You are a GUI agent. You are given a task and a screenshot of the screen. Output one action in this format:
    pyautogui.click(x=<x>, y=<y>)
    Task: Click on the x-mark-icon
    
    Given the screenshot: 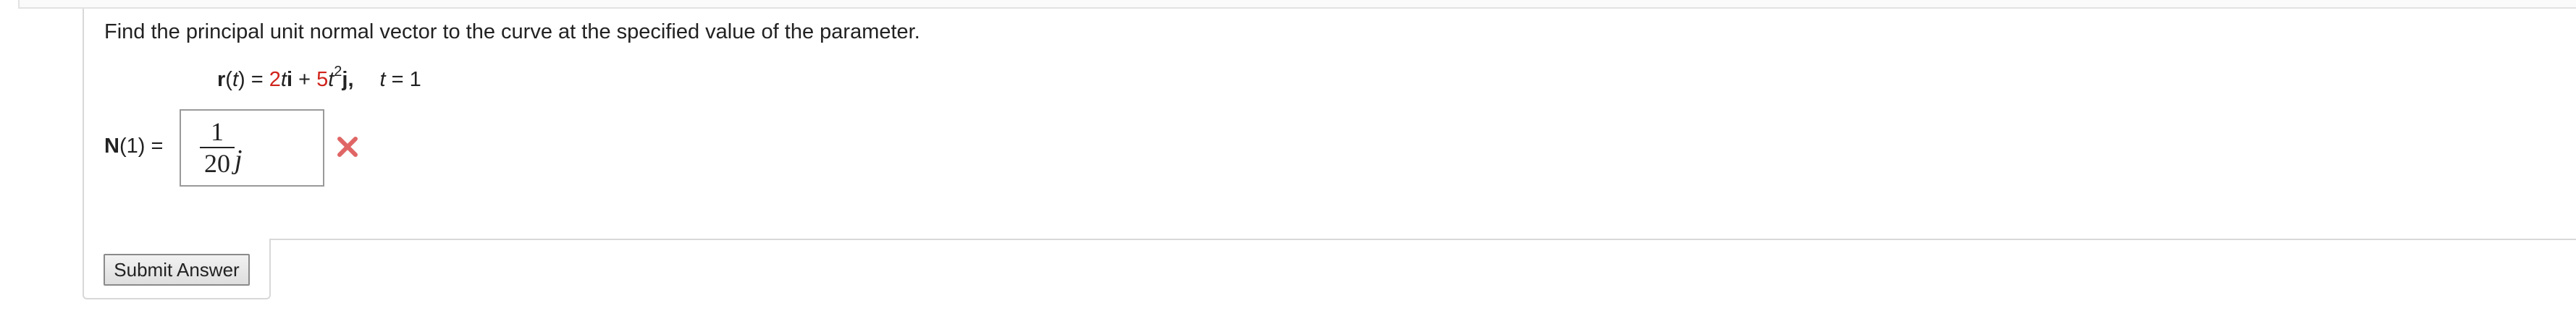 What is the action you would take?
    pyautogui.click(x=347, y=147)
    